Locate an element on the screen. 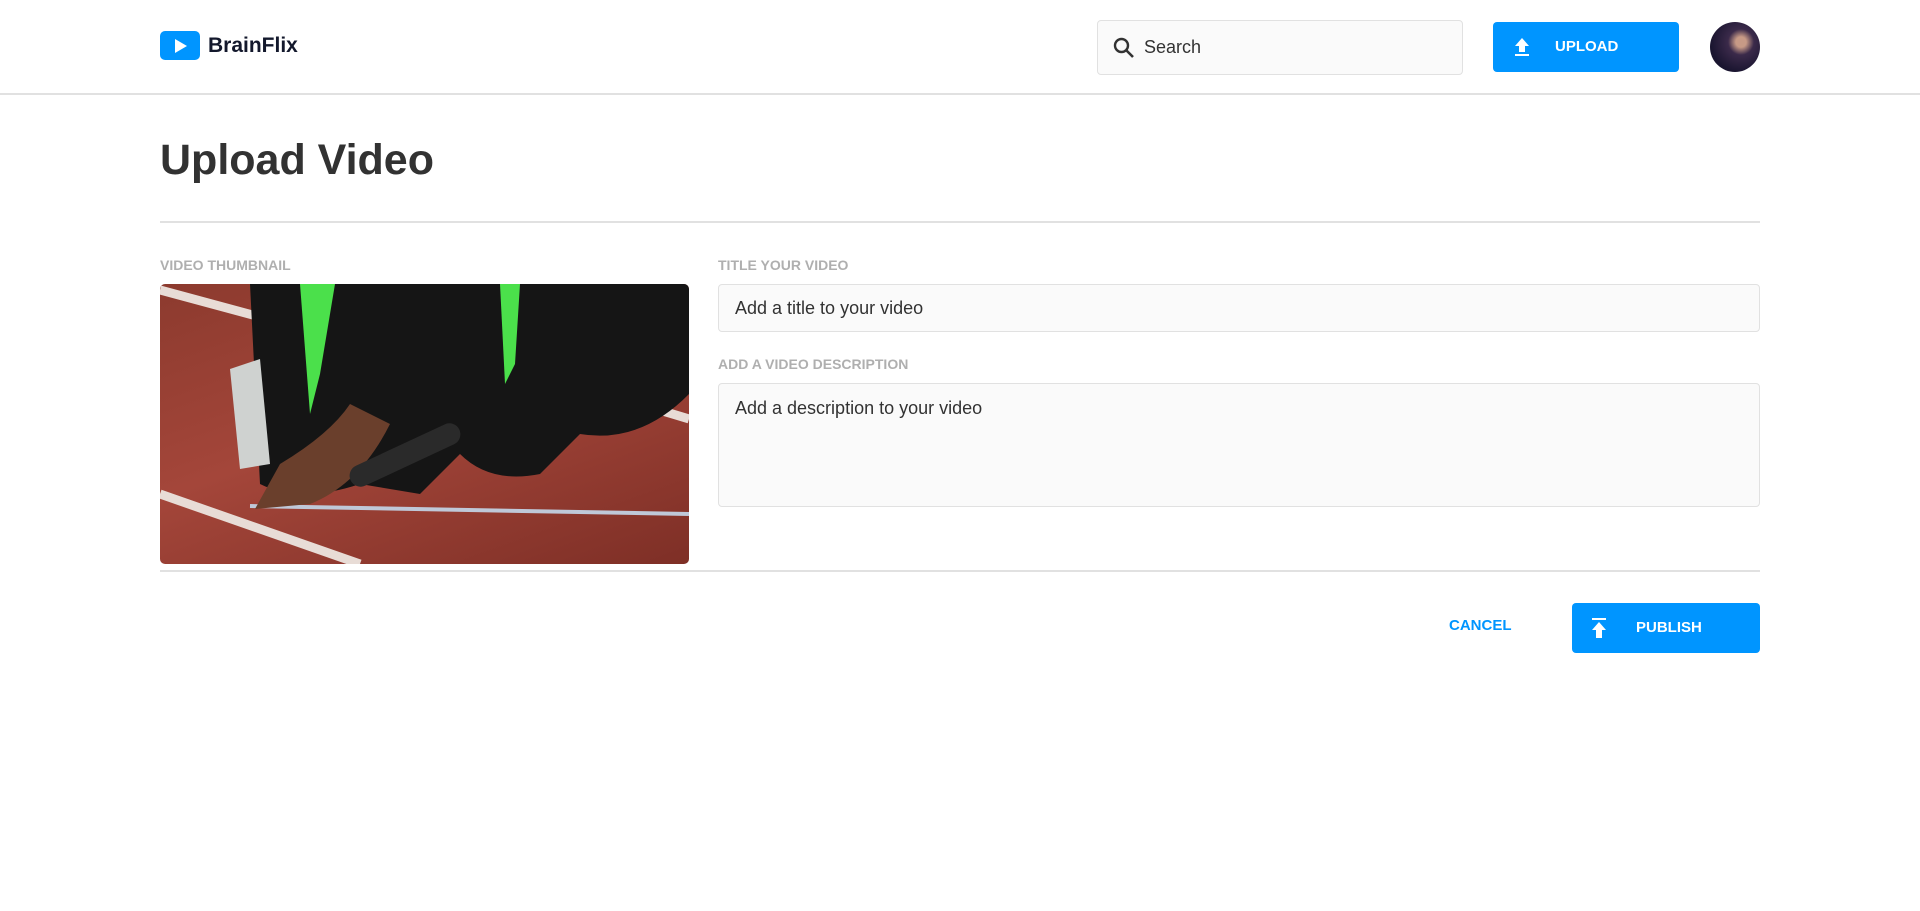 The image size is (1920, 911). upload-button: UPLOAD is located at coordinates (1586, 47).